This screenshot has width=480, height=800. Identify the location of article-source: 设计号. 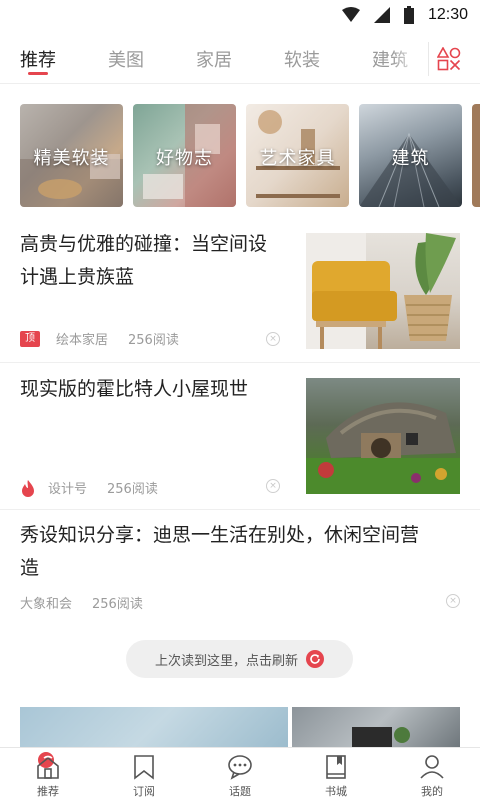
(68, 489).